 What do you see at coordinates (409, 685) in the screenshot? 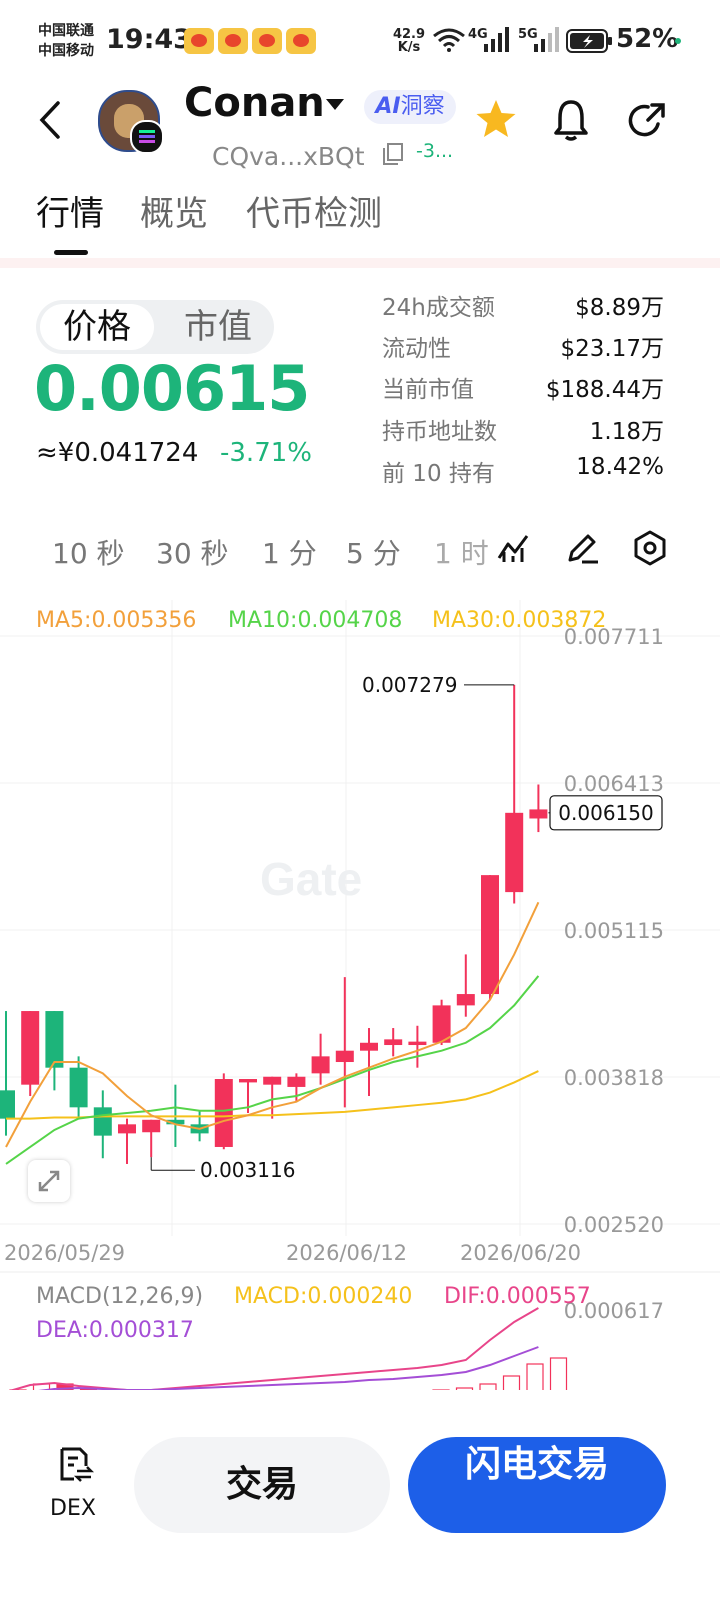
I see `high-price-label: 0.007279` at bounding box center [409, 685].